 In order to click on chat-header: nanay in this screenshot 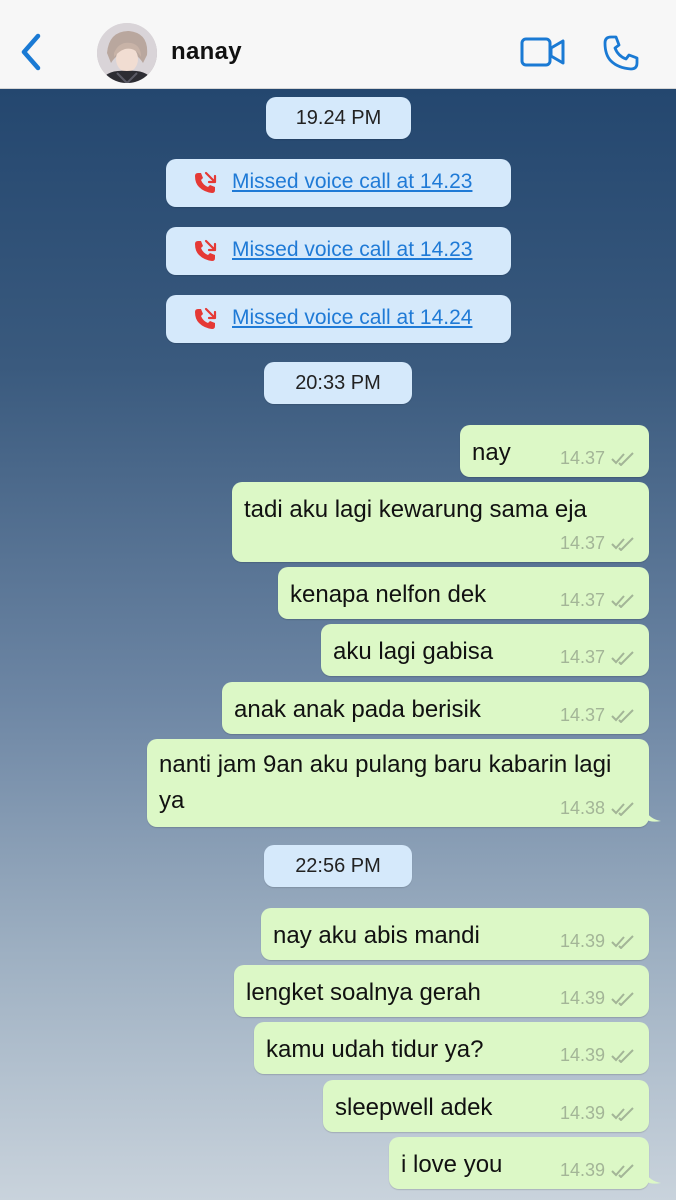, I will do `click(338, 44)`.